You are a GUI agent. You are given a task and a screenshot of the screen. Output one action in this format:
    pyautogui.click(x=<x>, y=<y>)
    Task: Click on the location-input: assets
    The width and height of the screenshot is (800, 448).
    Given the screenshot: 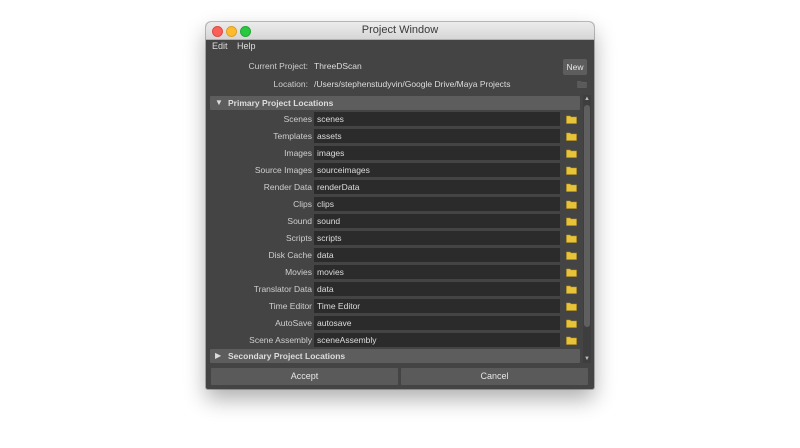 What is the action you would take?
    pyautogui.click(x=437, y=136)
    